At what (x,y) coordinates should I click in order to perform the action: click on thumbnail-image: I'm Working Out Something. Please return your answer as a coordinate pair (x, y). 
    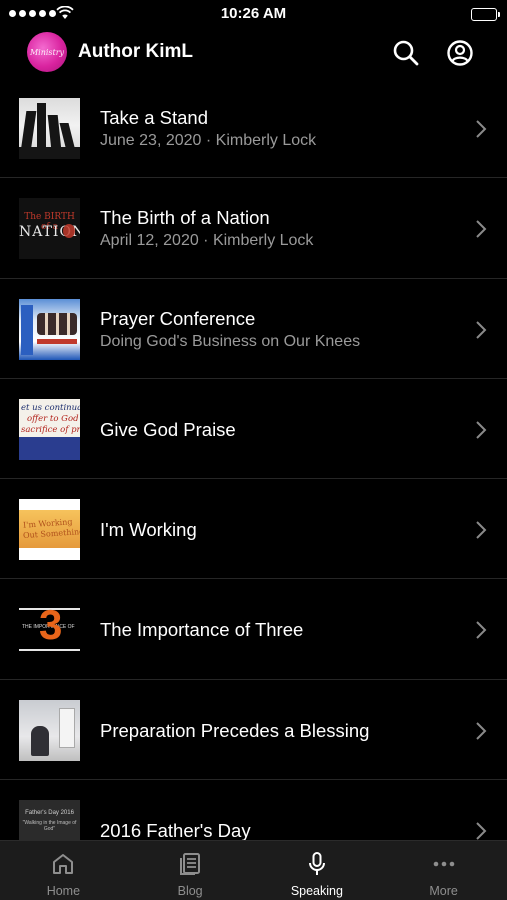
    Looking at the image, I should click on (49, 530).